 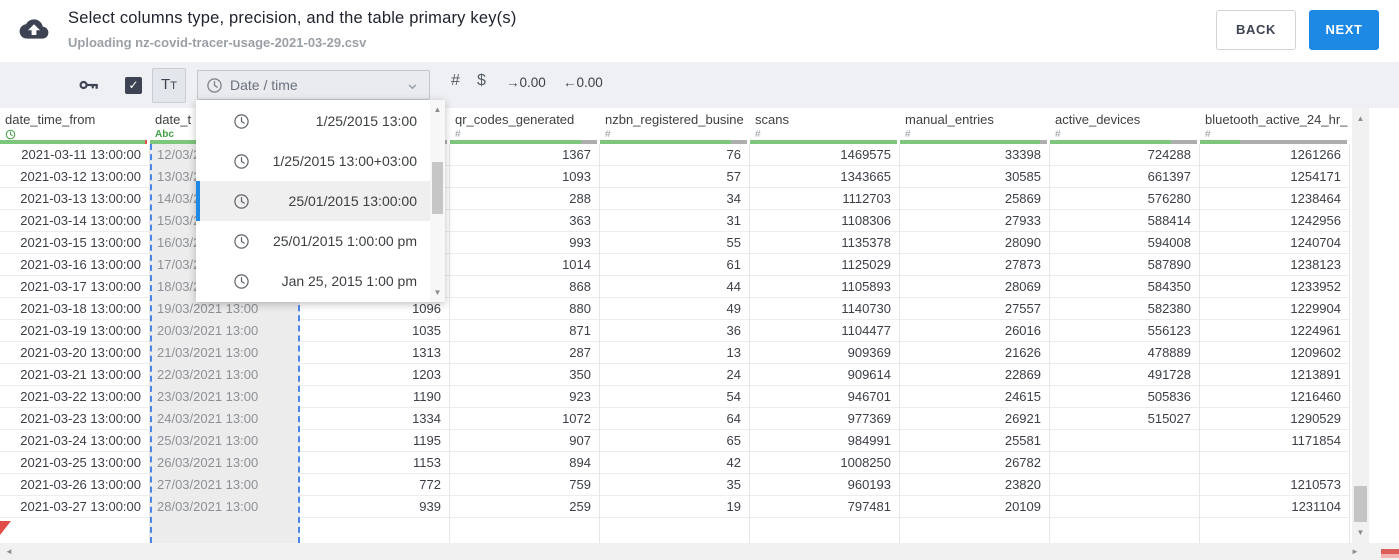 What do you see at coordinates (699, 551) in the screenshot?
I see `horizontal-scrollbar: ◄ ►` at bounding box center [699, 551].